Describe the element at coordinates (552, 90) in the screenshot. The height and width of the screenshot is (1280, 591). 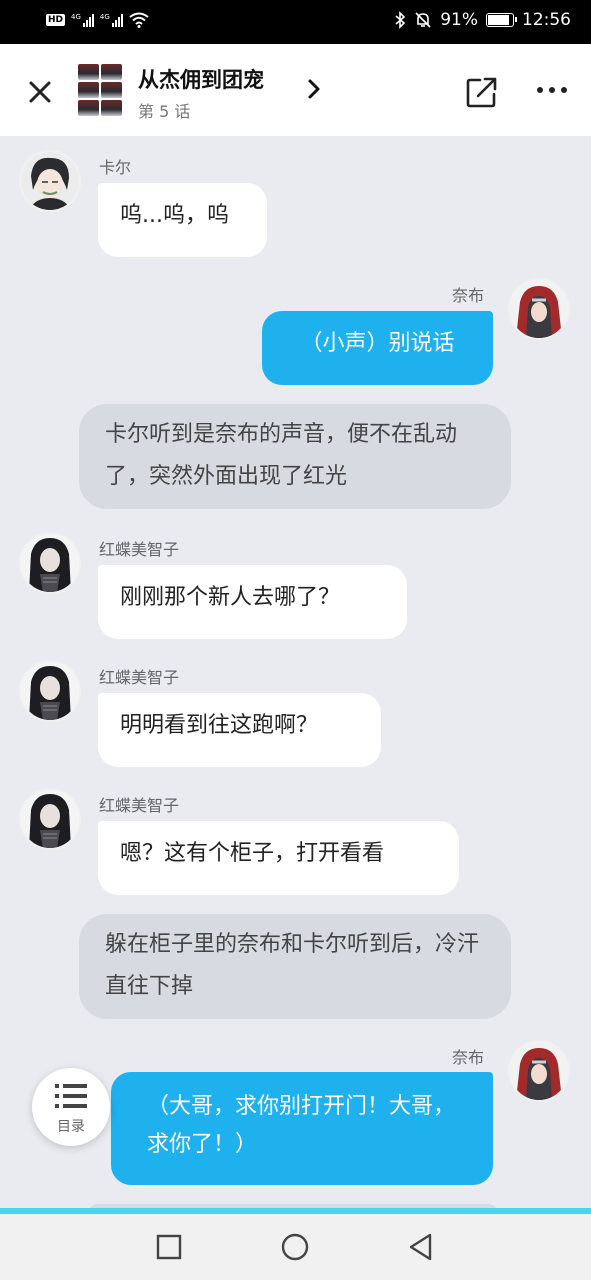
I see `more-icon` at that location.